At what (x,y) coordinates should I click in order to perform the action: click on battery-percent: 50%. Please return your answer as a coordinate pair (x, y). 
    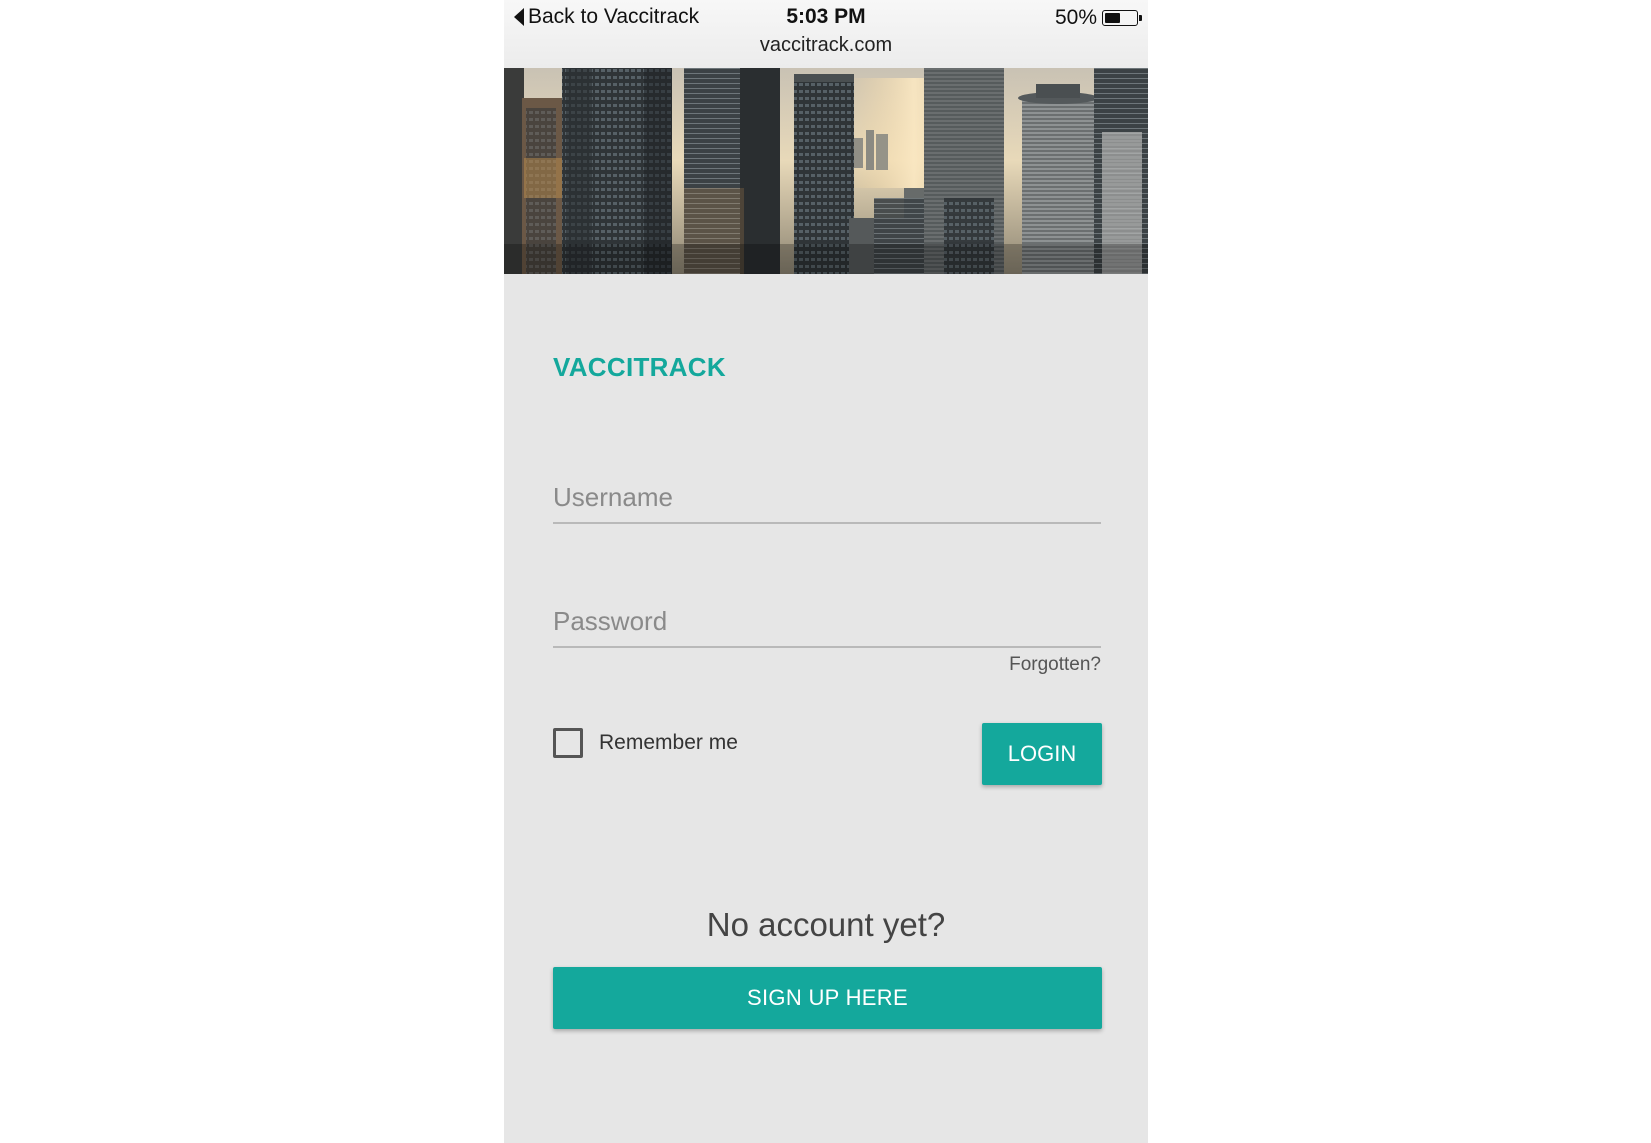
    Looking at the image, I should click on (1075, 17).